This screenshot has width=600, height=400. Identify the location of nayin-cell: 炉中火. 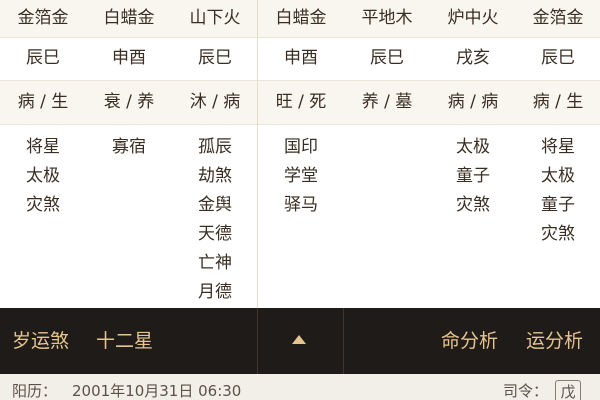
(473, 18).